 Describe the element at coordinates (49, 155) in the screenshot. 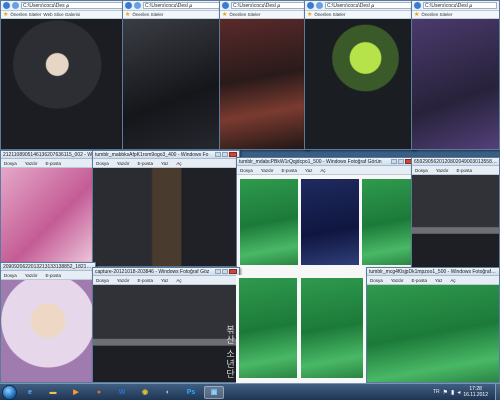

I see `window-titlebar: 2121108905146136207636115_002 - W` at that location.